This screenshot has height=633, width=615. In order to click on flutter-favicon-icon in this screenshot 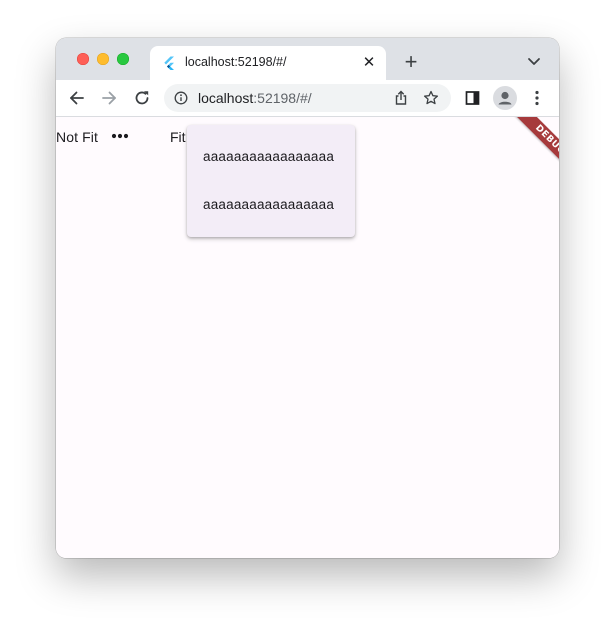, I will do `click(169, 63)`.